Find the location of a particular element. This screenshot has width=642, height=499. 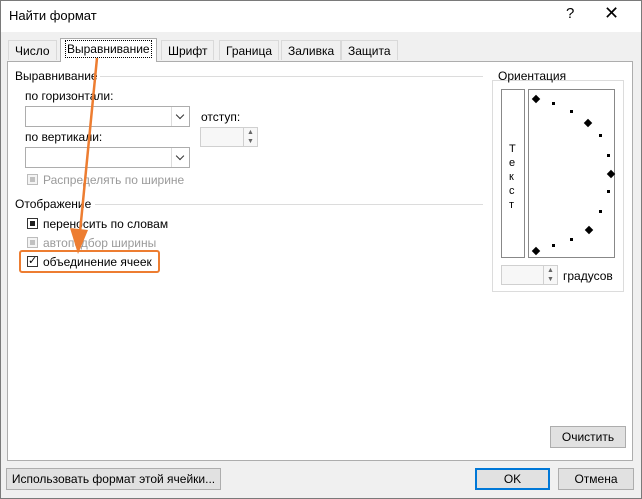

shrink-to-fit-checkbox is located at coordinates (32, 242).